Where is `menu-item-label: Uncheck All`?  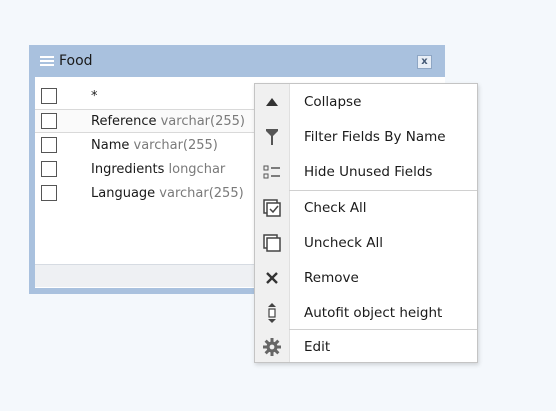
menu-item-label: Uncheck All is located at coordinates (343, 242).